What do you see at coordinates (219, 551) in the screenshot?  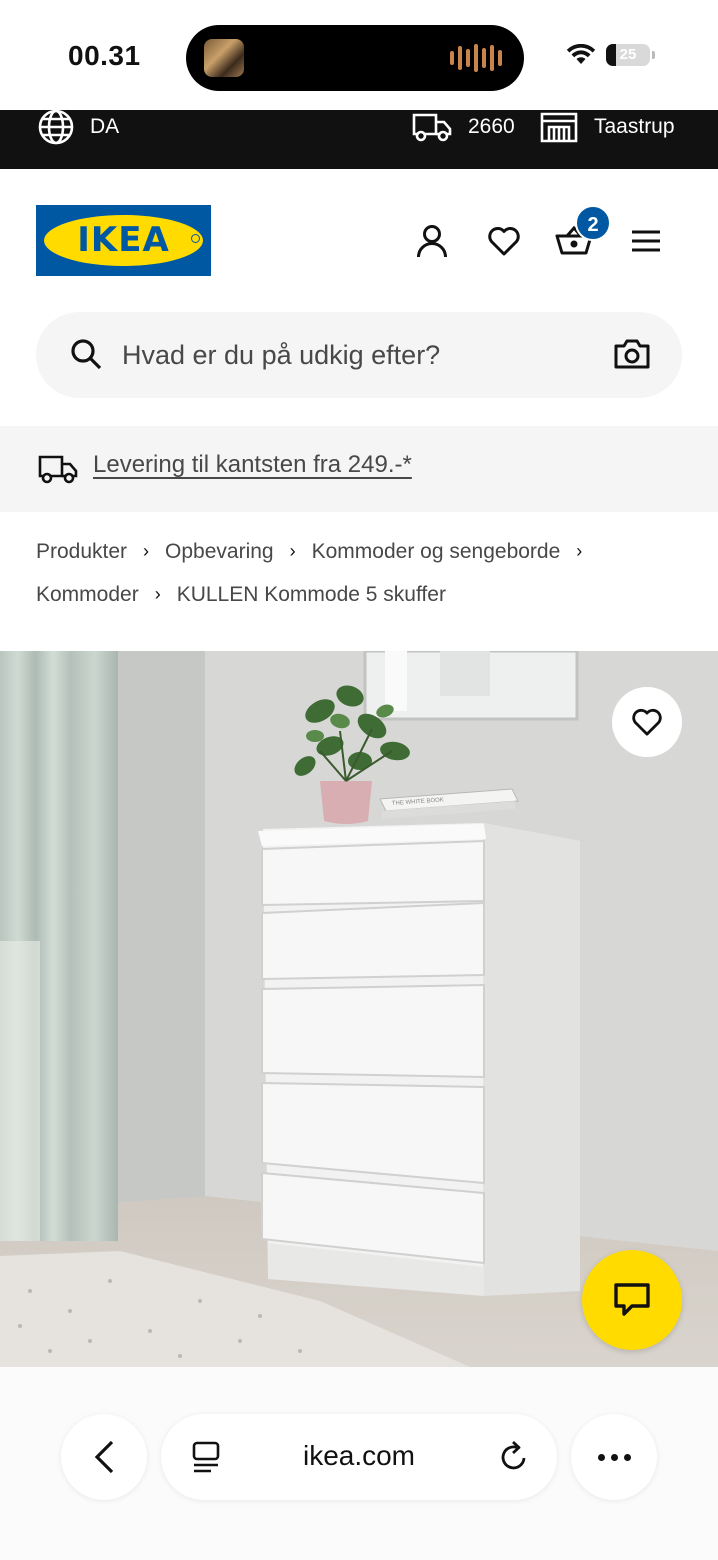 I see `breadcrumb-link-storage: Opbevaring` at bounding box center [219, 551].